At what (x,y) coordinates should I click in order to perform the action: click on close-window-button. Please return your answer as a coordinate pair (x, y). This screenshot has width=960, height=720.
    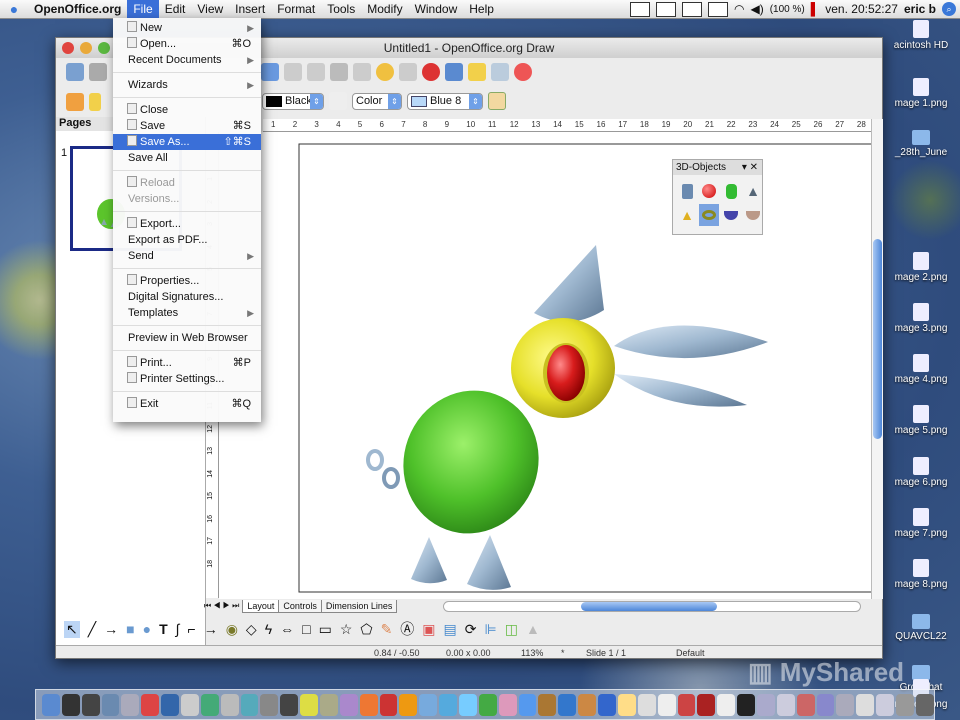
    Looking at the image, I should click on (68, 48).